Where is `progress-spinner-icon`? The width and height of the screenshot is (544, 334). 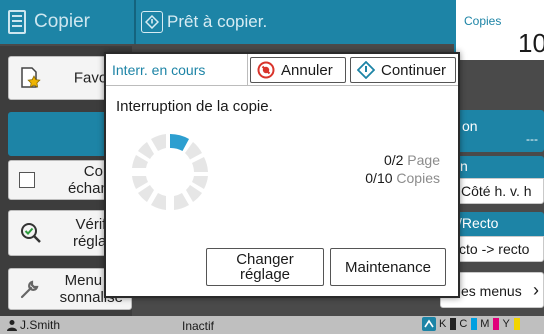 progress-spinner-icon is located at coordinates (170, 171).